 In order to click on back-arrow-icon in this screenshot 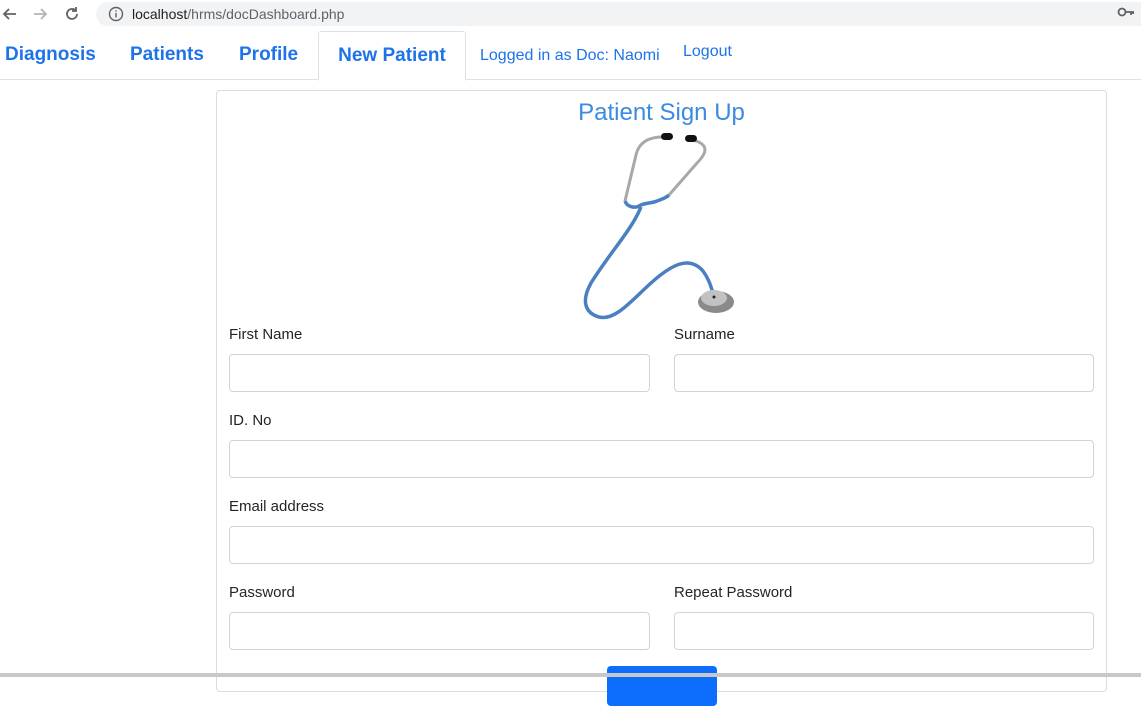, I will do `click(10, 14)`.